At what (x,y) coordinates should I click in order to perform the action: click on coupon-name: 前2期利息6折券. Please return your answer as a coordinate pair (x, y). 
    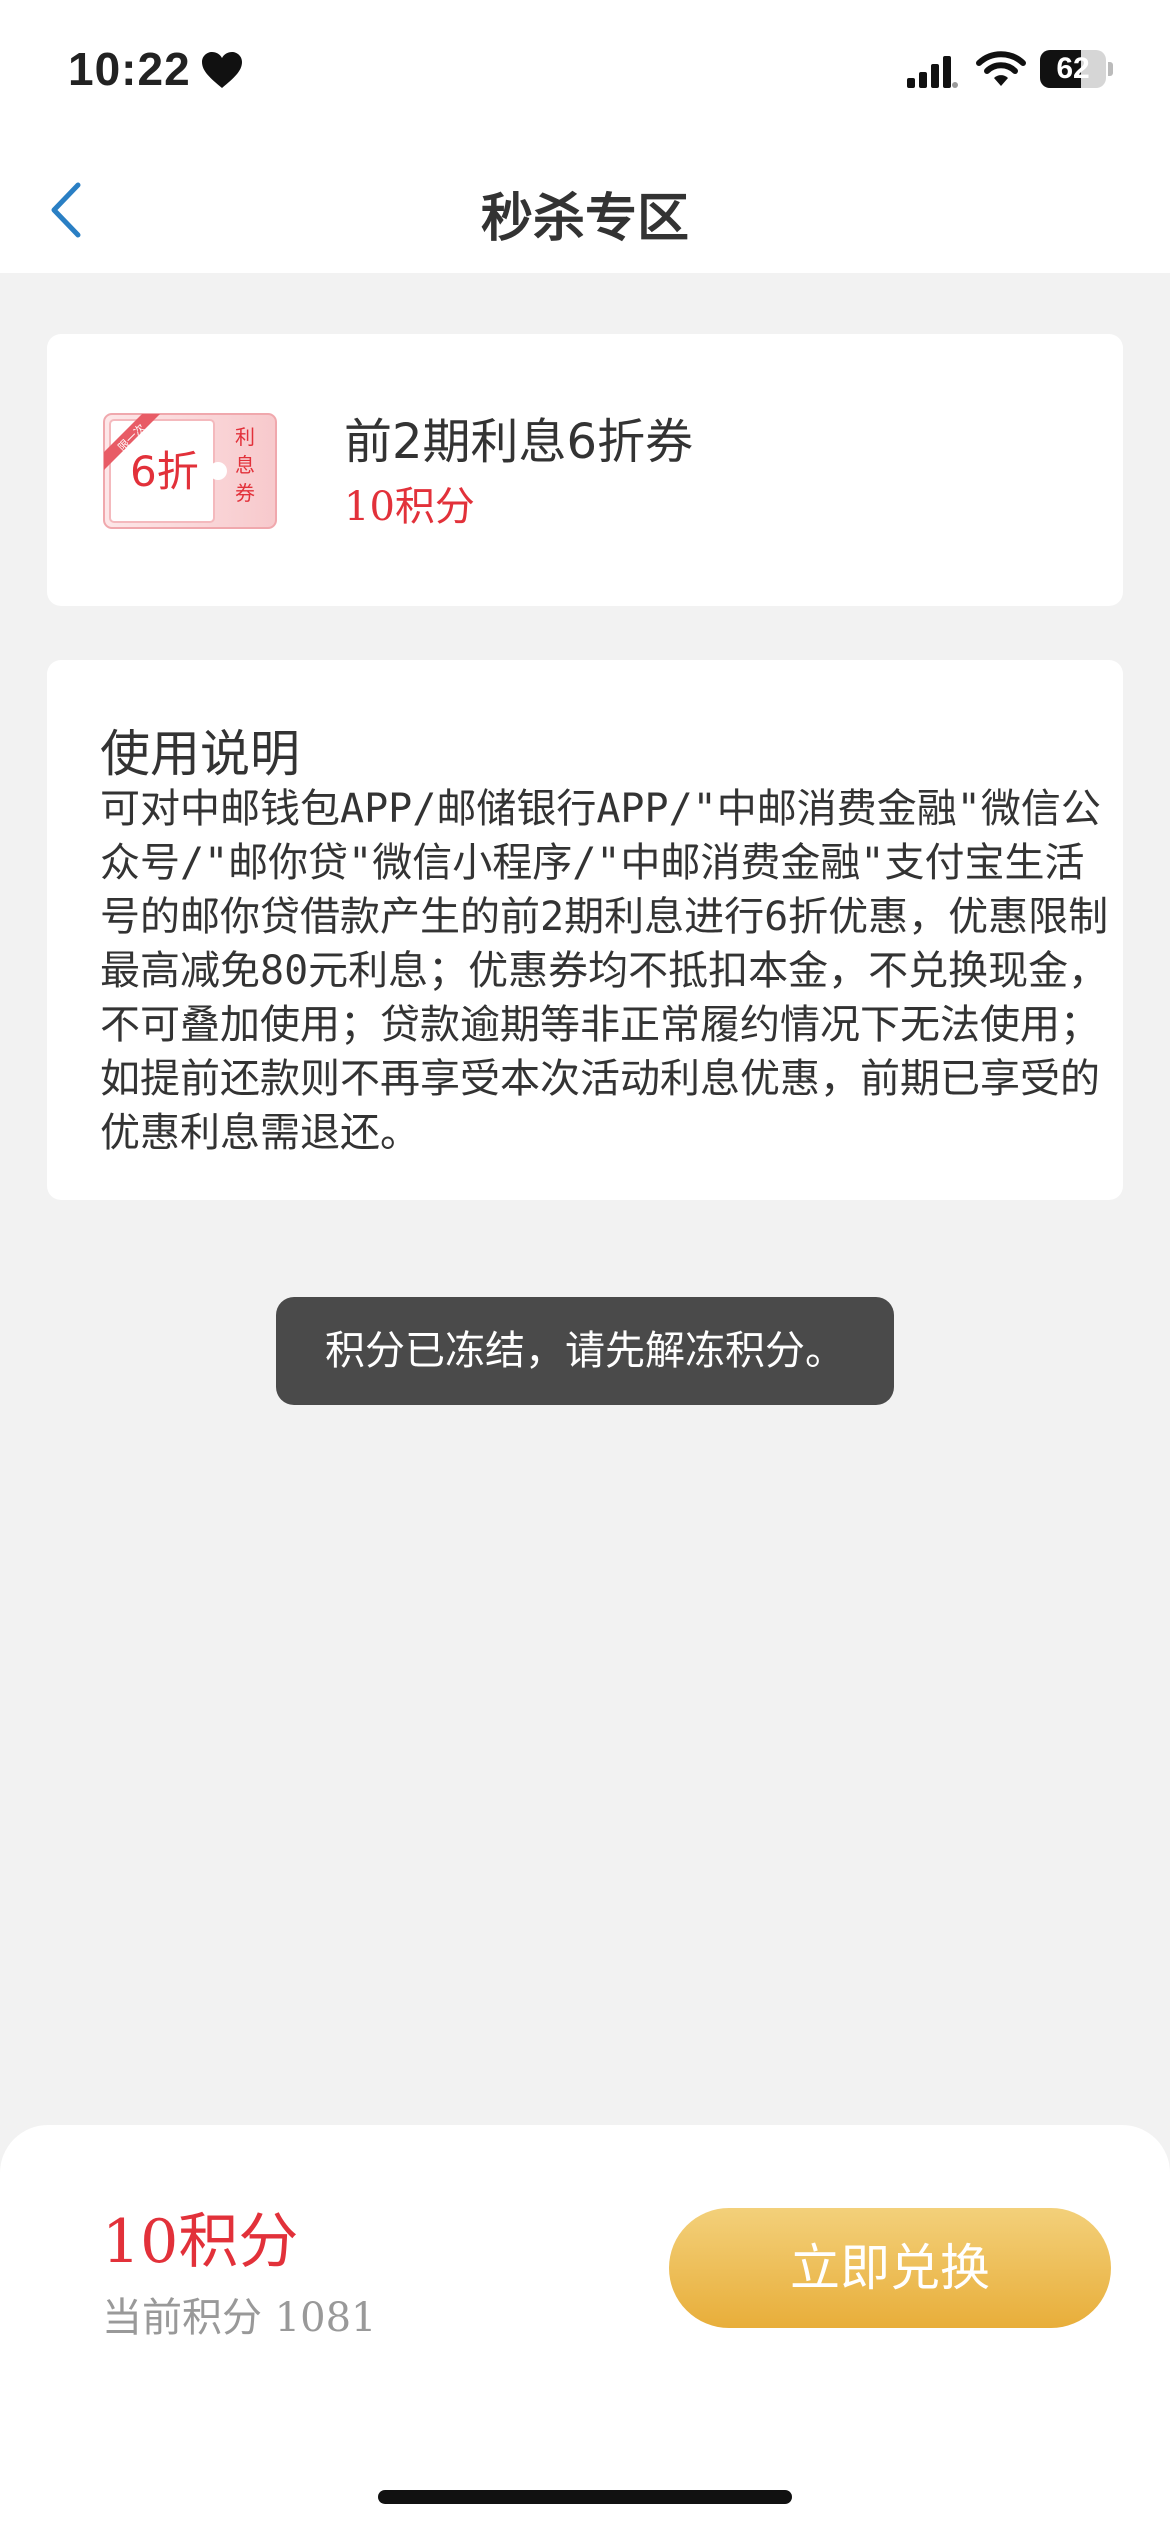
    Looking at the image, I should click on (519, 442).